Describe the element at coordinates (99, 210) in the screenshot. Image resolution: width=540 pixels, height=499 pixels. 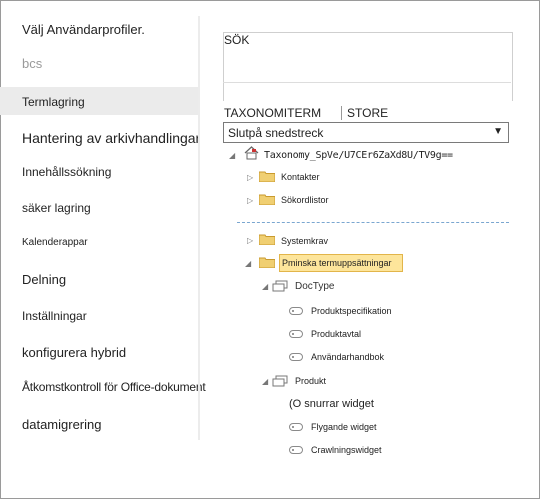
I see `sidebar-item-secure-store: säker lagring` at that location.